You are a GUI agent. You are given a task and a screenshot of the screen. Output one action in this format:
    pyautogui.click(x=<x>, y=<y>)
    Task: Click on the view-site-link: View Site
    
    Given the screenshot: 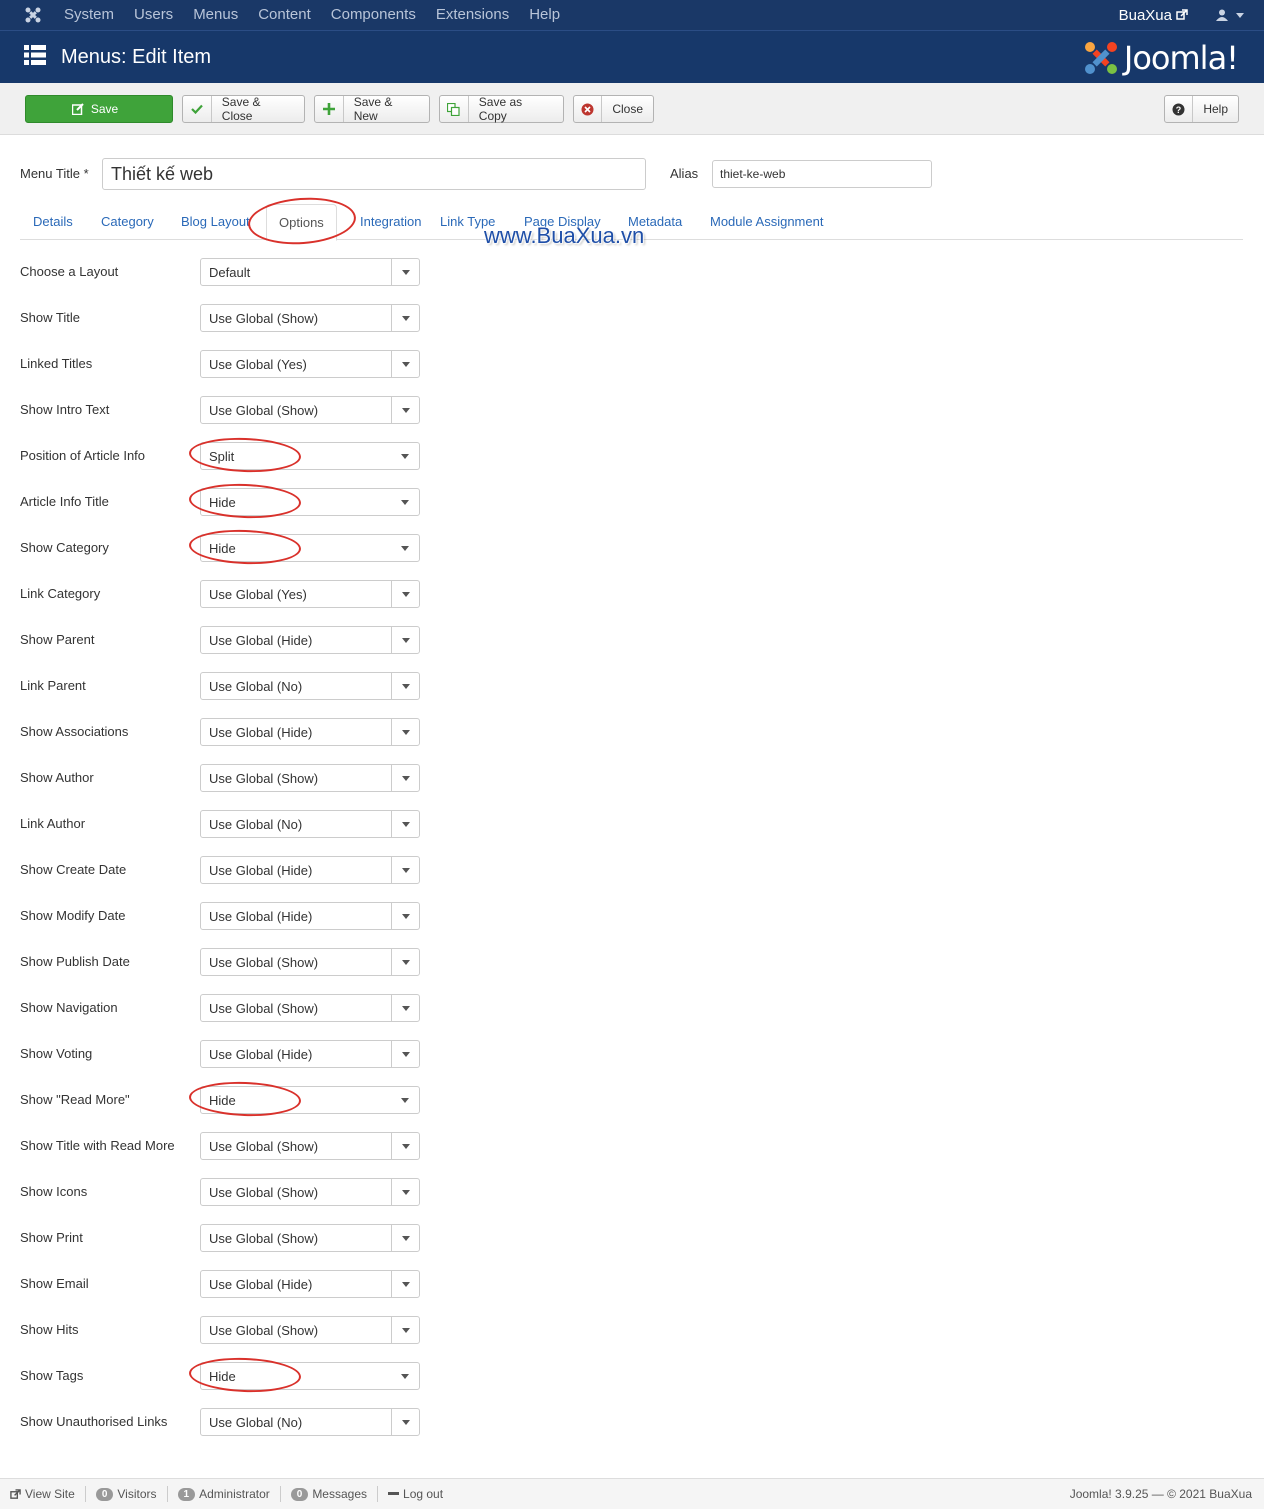 What is the action you would take?
    pyautogui.click(x=43, y=1494)
    